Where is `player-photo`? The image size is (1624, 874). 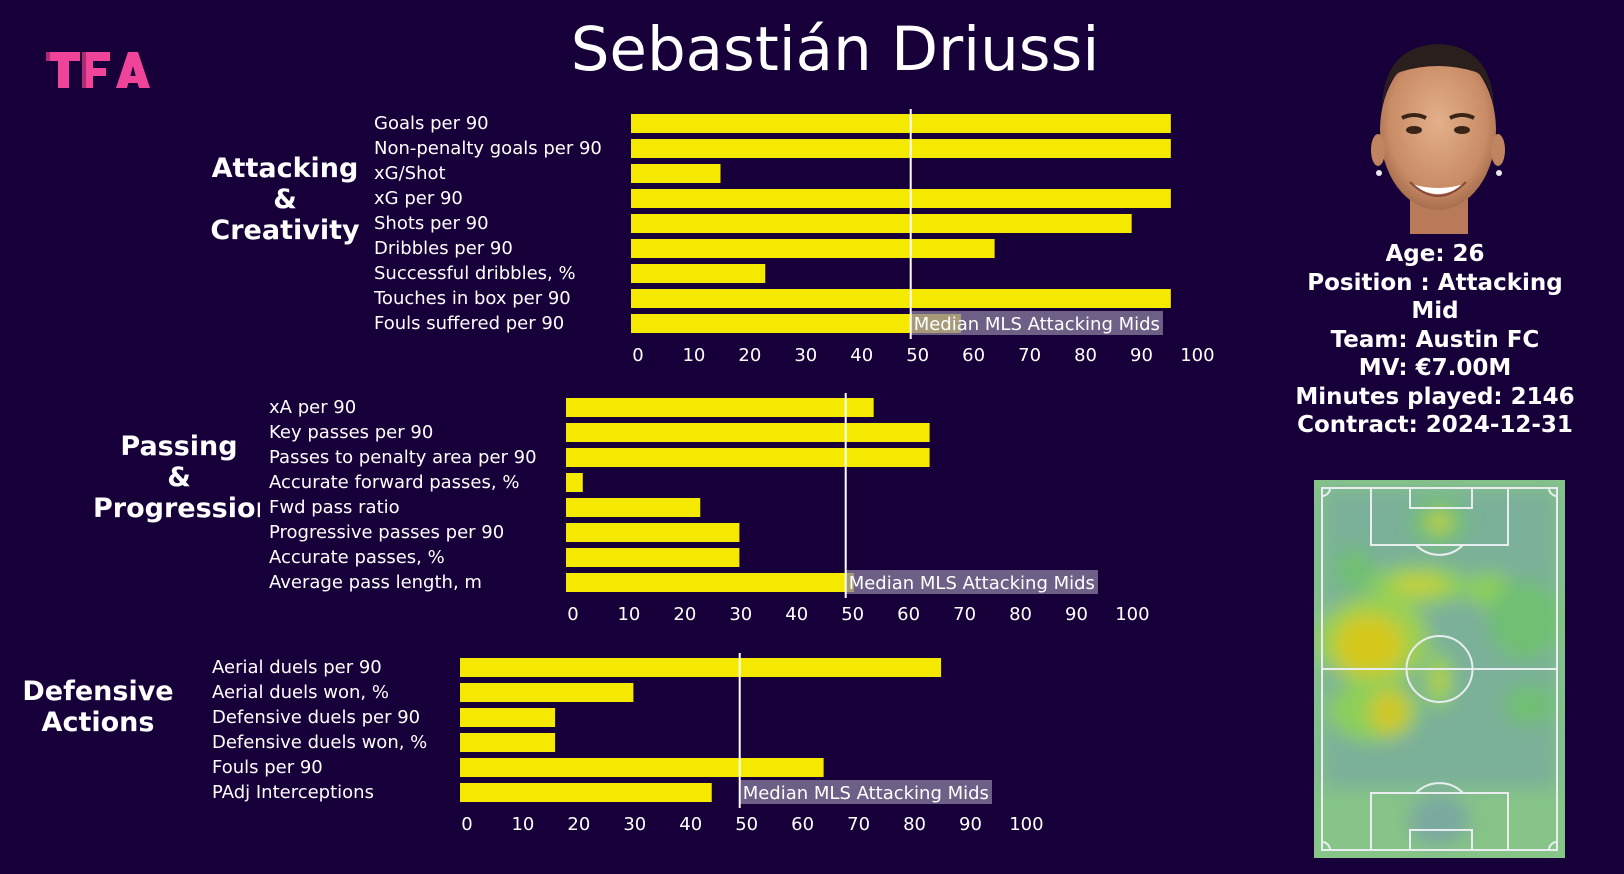
player-photo is located at coordinates (1438, 139).